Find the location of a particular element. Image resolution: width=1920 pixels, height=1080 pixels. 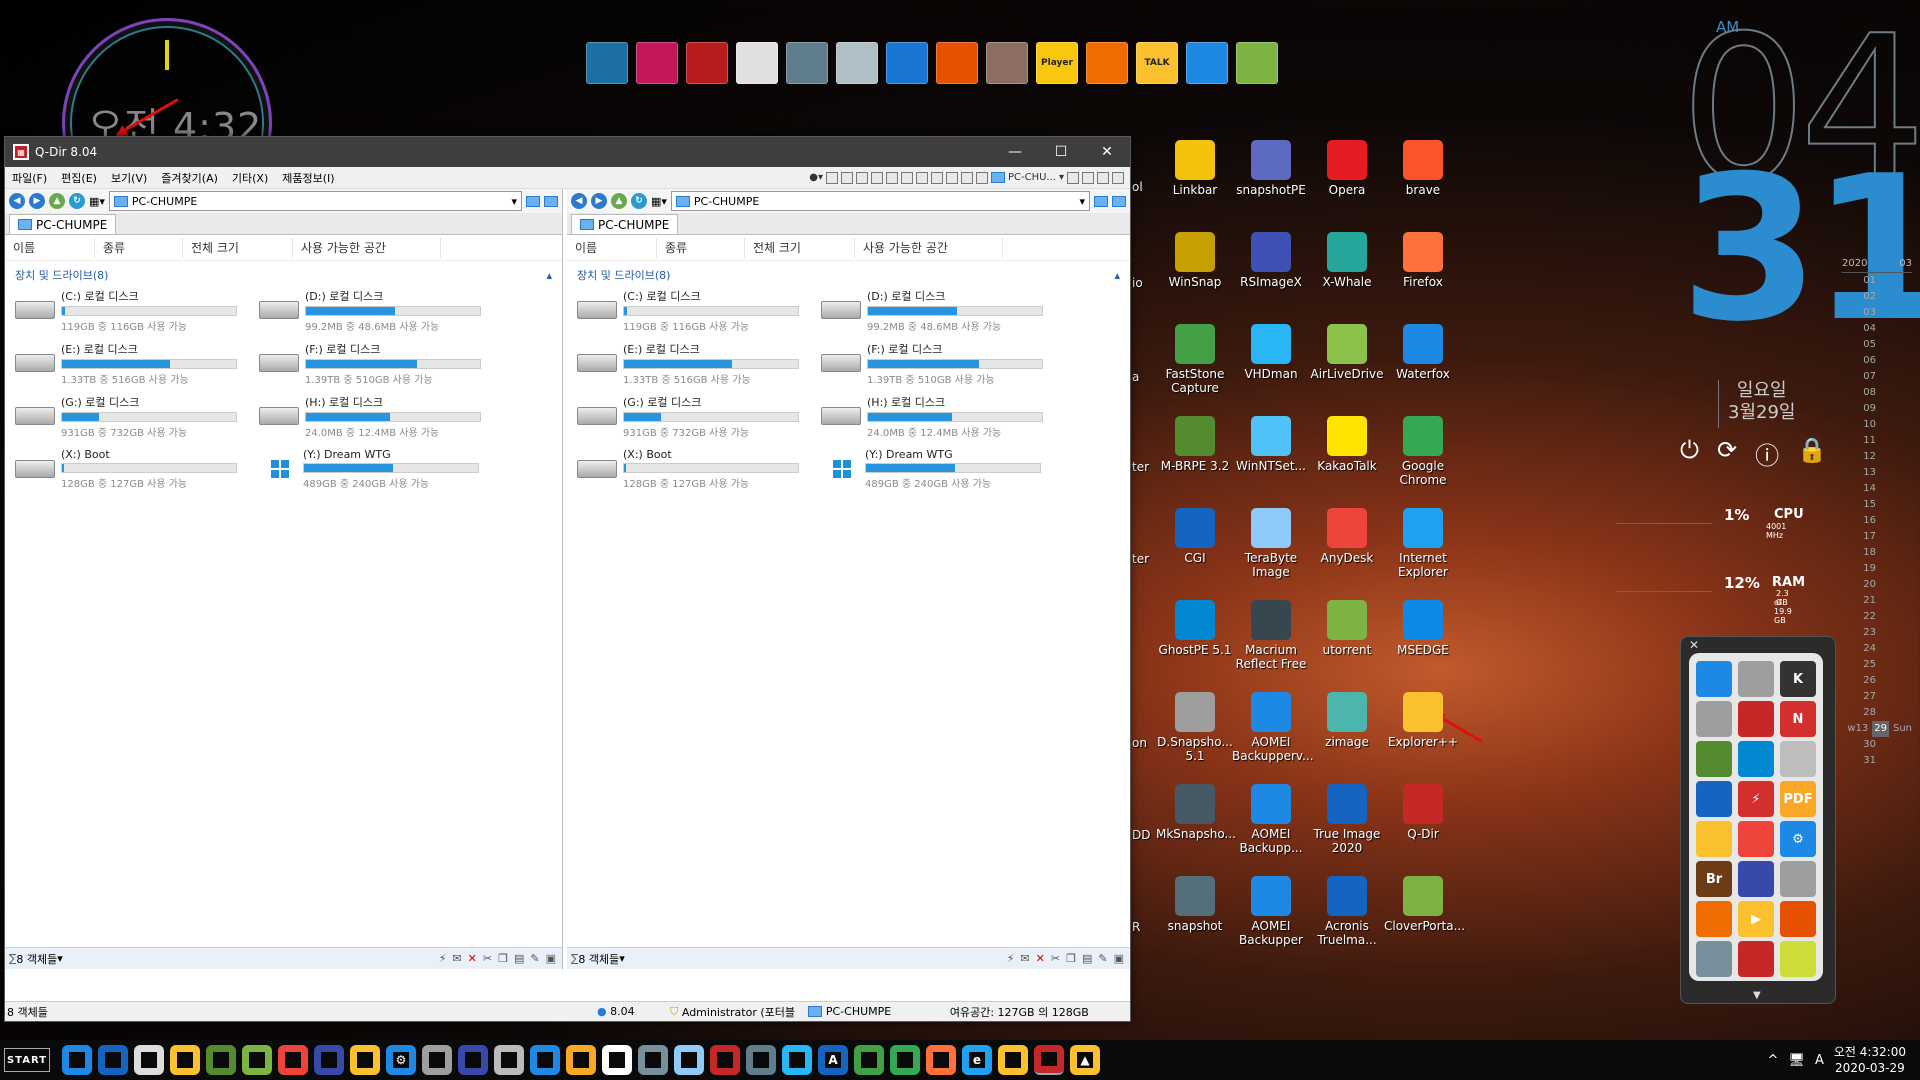

desktop-icon: D.Snapsho... 5.1 is located at coordinates (1195, 727).